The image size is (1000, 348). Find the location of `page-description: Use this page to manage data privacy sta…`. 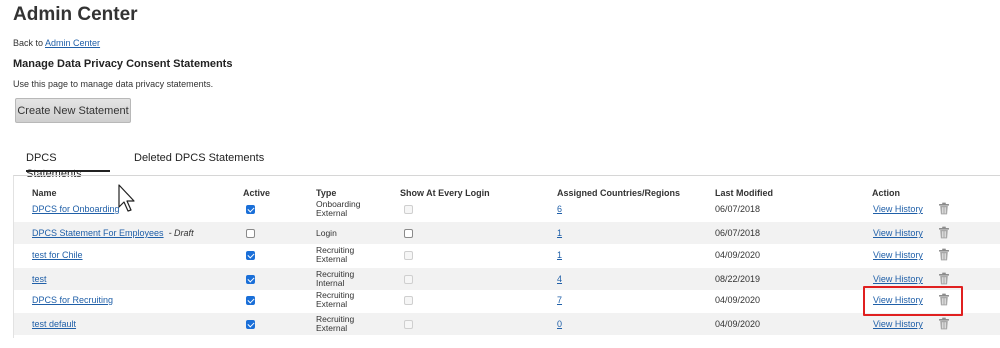

page-description: Use this page to manage data privacy sta… is located at coordinates (113, 84).